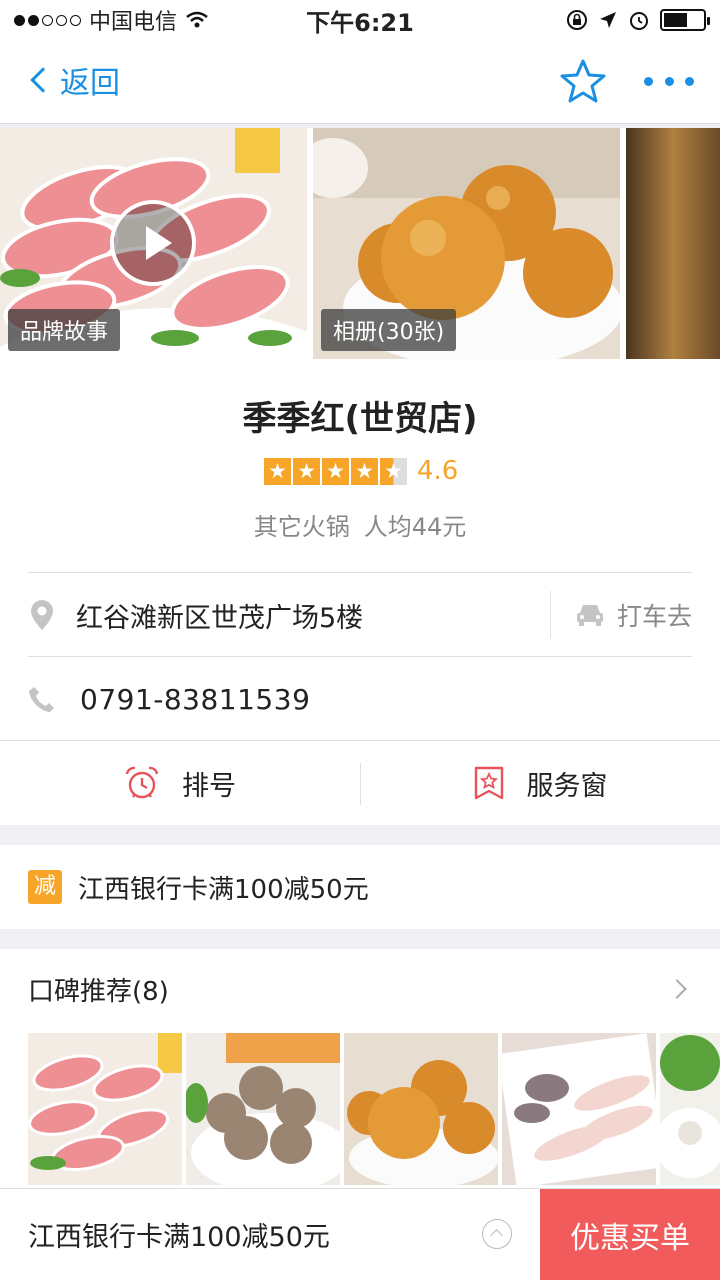 The height and width of the screenshot is (1280, 720). I want to click on gallery-tag-brand-story: 品牌故事, so click(64, 330).